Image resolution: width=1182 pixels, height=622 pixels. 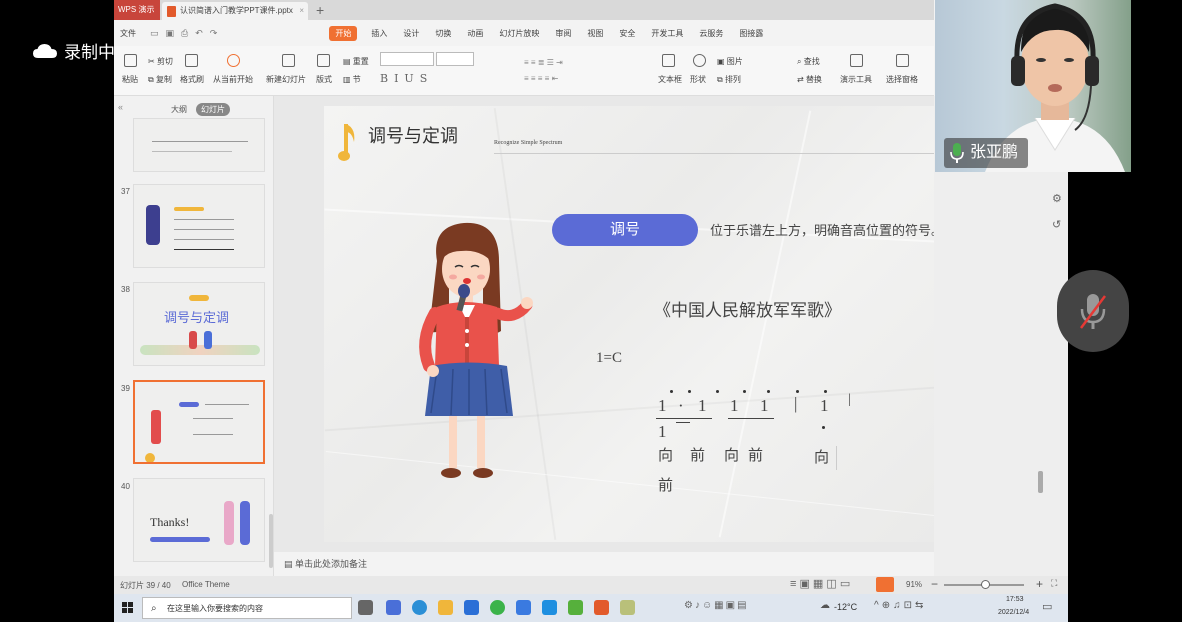 I want to click on shape-icon, so click(x=699, y=60).